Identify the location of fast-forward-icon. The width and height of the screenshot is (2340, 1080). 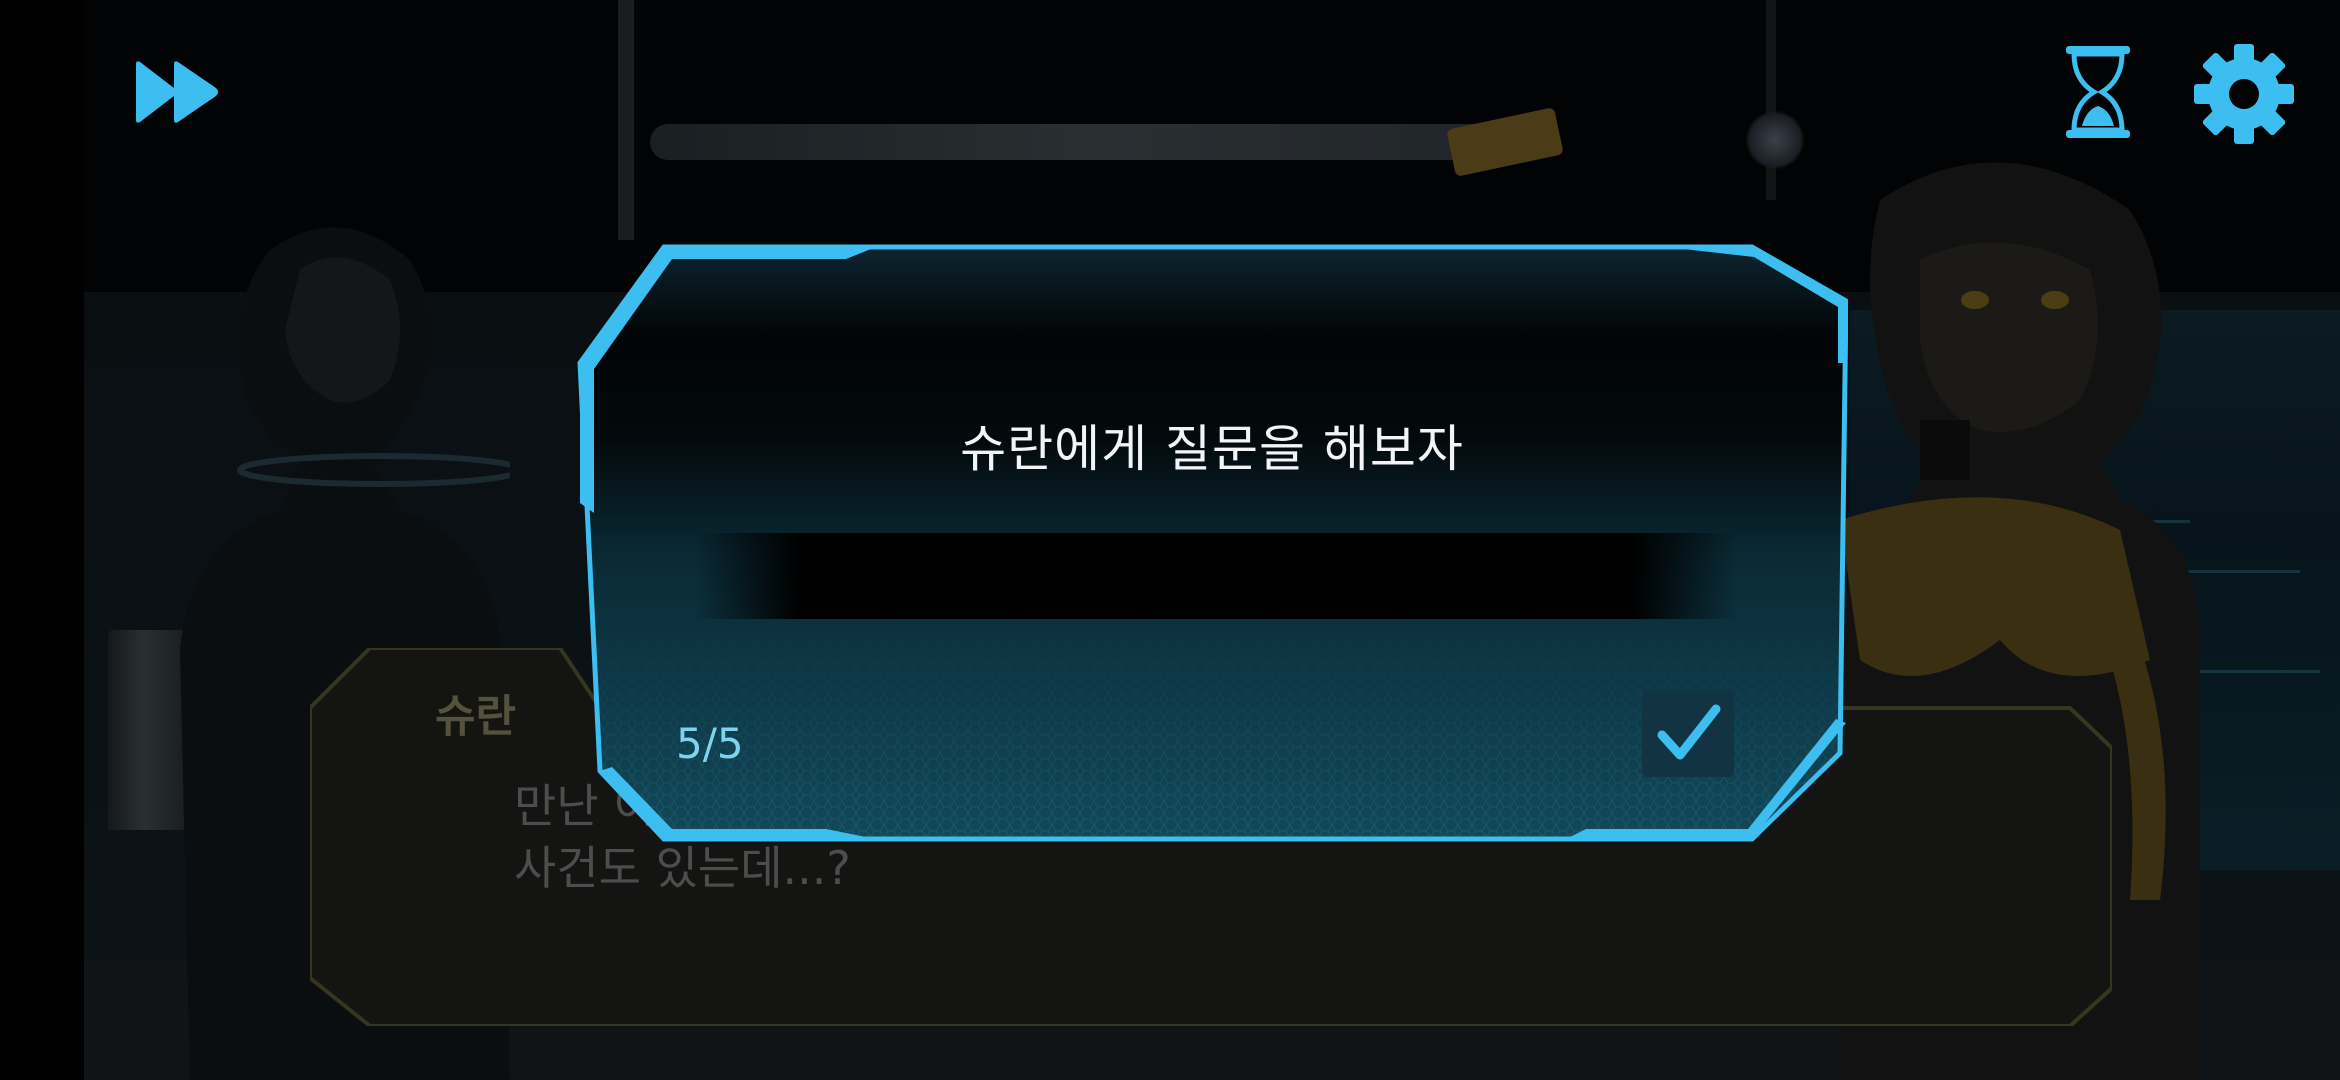
(177, 92).